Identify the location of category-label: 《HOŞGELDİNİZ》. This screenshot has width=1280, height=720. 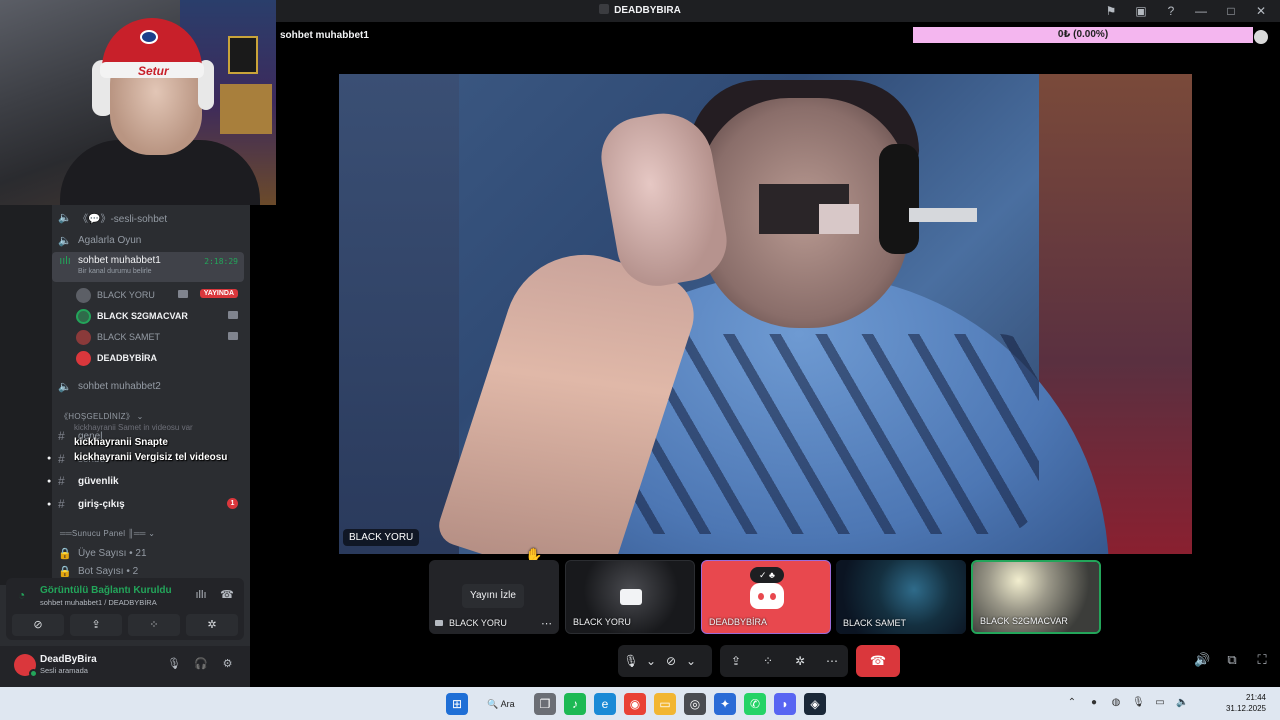
(97, 416).